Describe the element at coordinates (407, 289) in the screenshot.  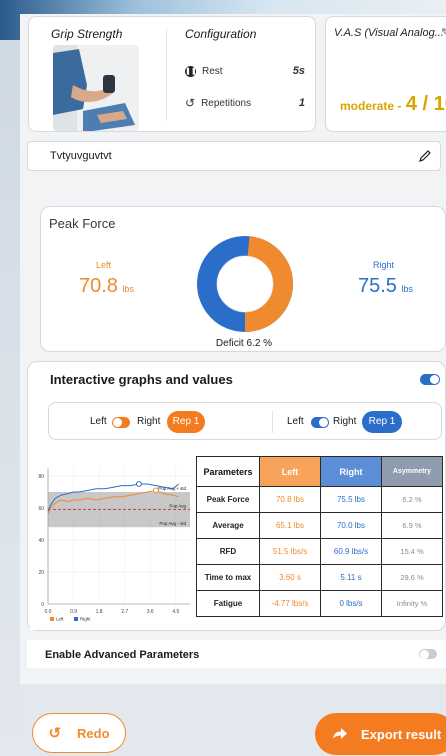
I see `right-peak-unit: lbs` at that location.